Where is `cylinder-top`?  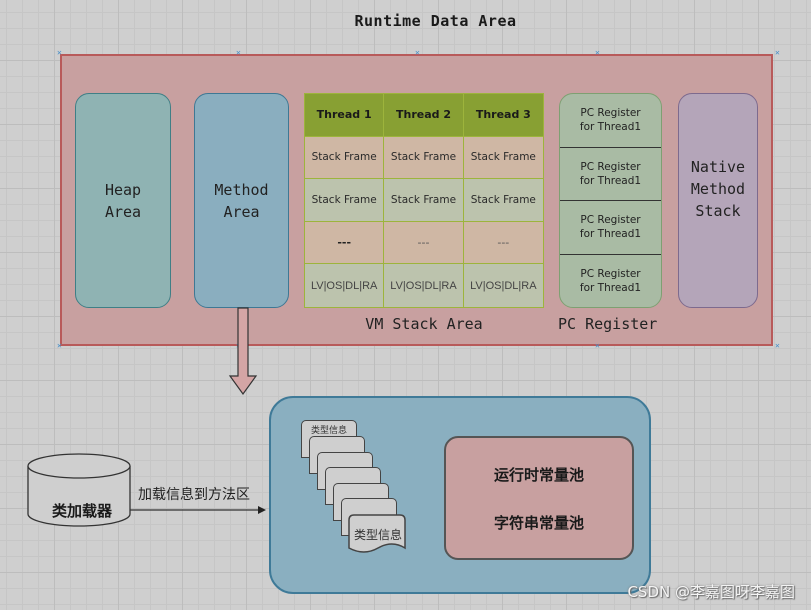
cylinder-top is located at coordinates (79, 466).